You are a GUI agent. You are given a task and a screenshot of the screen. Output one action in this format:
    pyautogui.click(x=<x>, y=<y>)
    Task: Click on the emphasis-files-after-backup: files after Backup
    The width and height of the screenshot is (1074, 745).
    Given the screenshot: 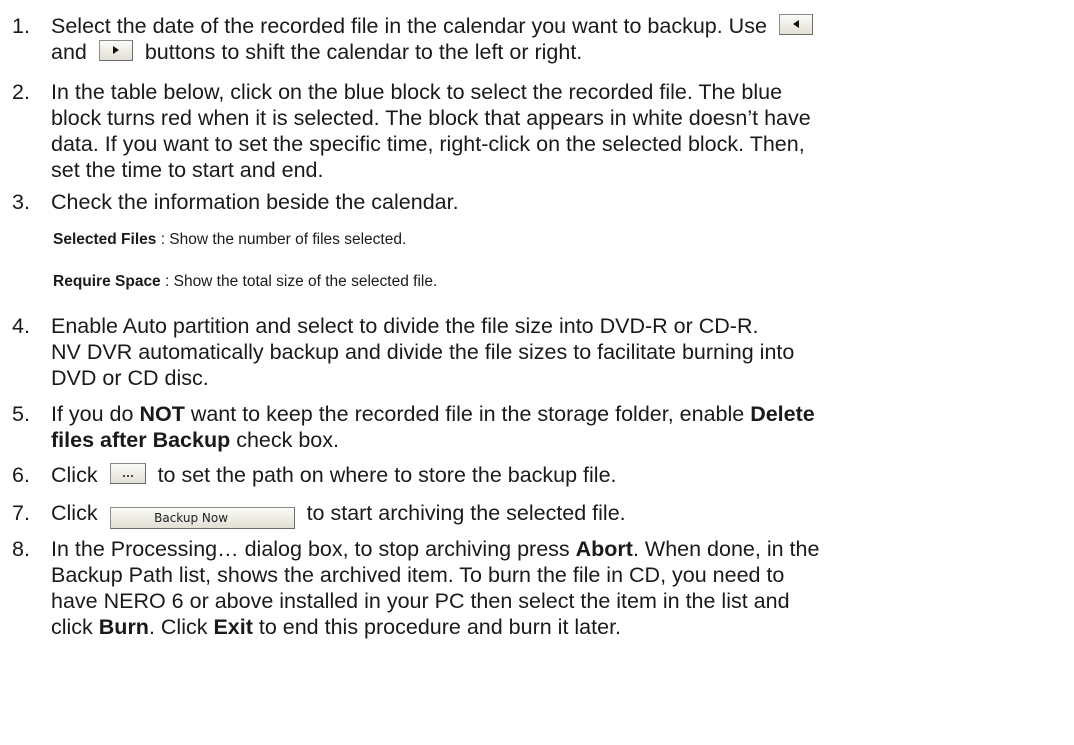 What is the action you would take?
    pyautogui.click(x=141, y=440)
    